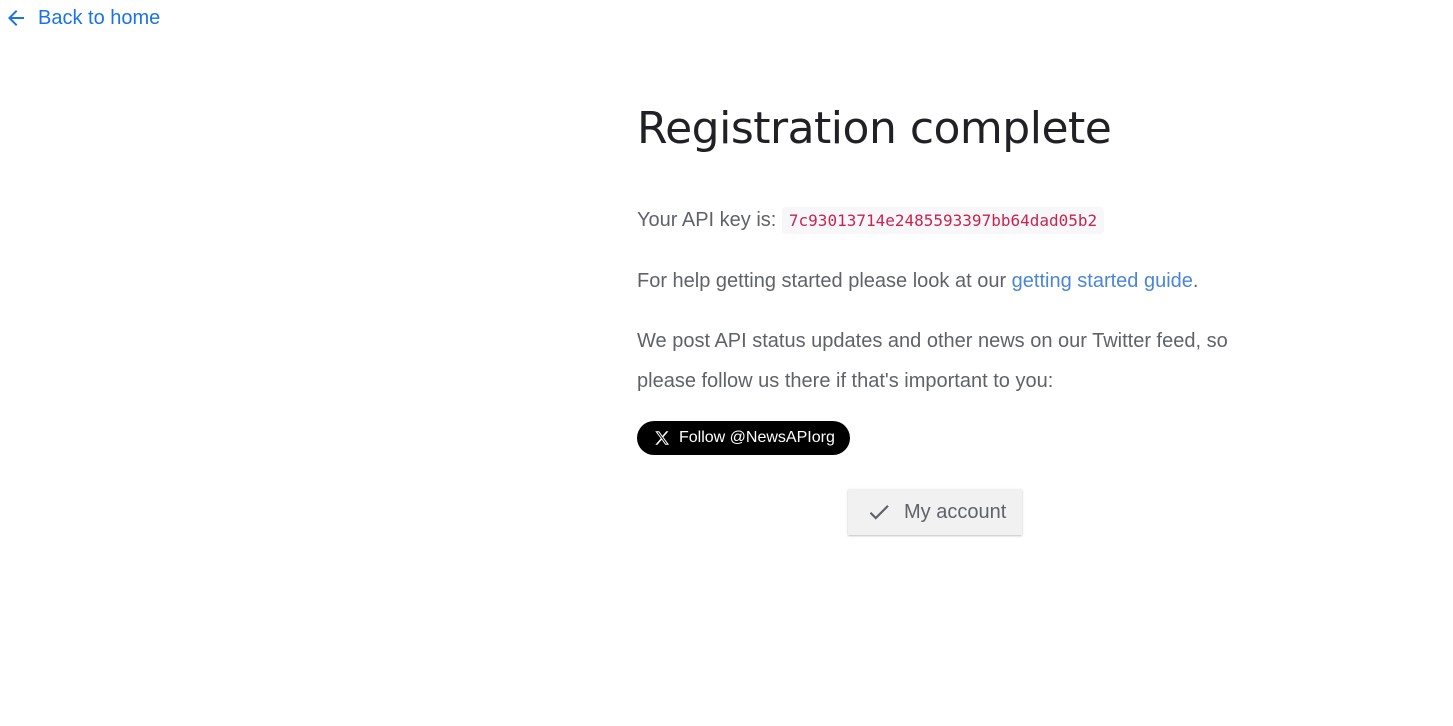  What do you see at coordinates (16, 18) in the screenshot?
I see `arrow-left-icon` at bounding box center [16, 18].